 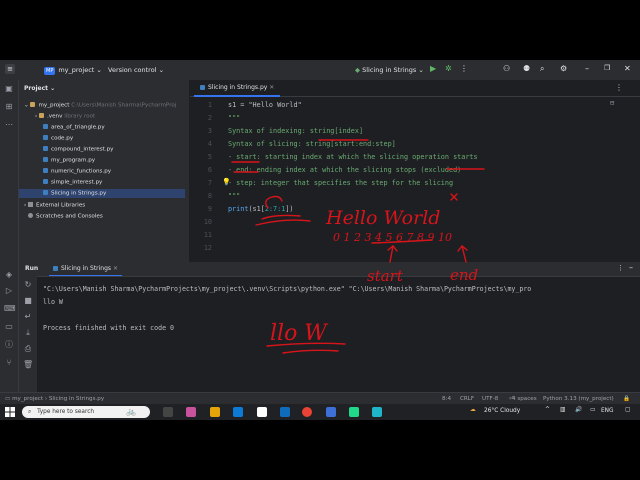 I want to click on circle-mark, so click(x=274, y=202).